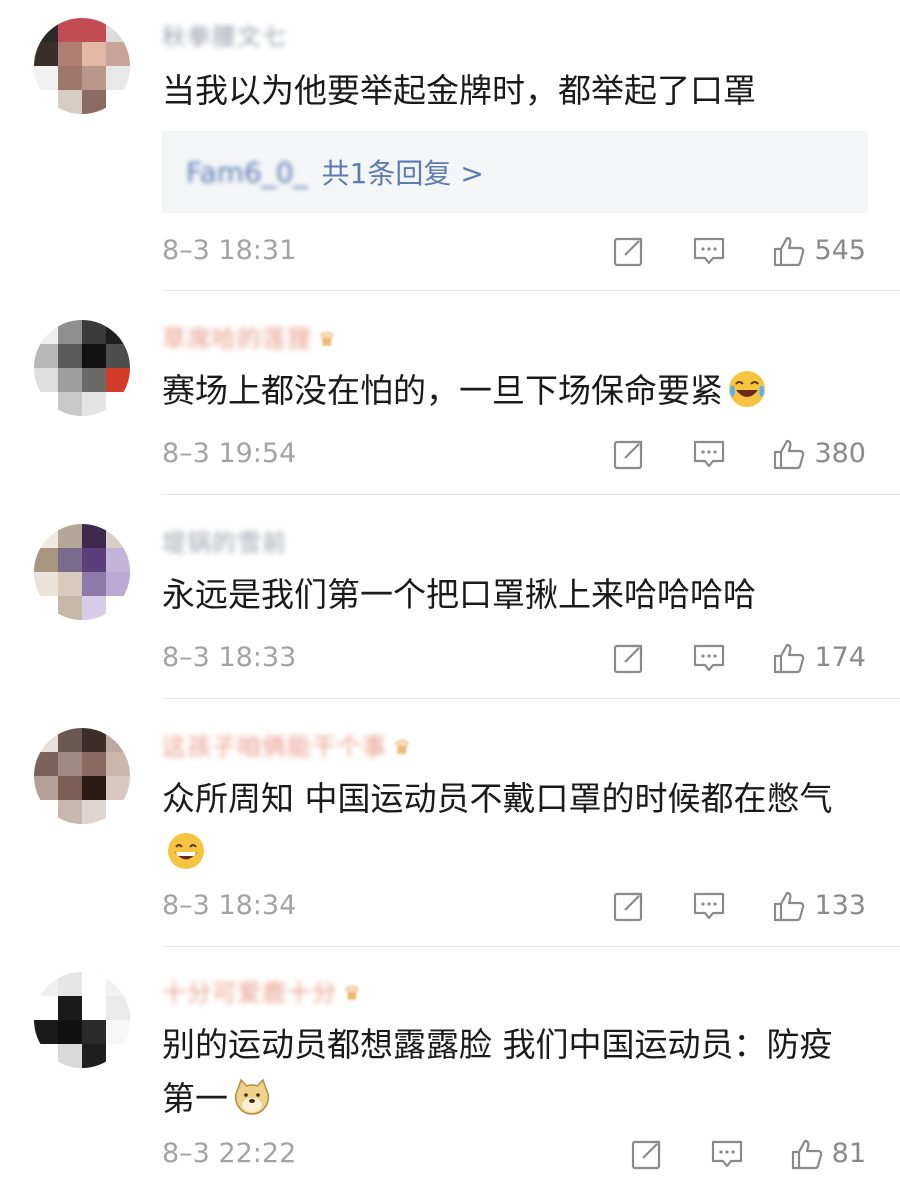 The width and height of the screenshot is (900, 1180). I want to click on comment-meta: 8–3 22:22 81, so click(514, 1154).